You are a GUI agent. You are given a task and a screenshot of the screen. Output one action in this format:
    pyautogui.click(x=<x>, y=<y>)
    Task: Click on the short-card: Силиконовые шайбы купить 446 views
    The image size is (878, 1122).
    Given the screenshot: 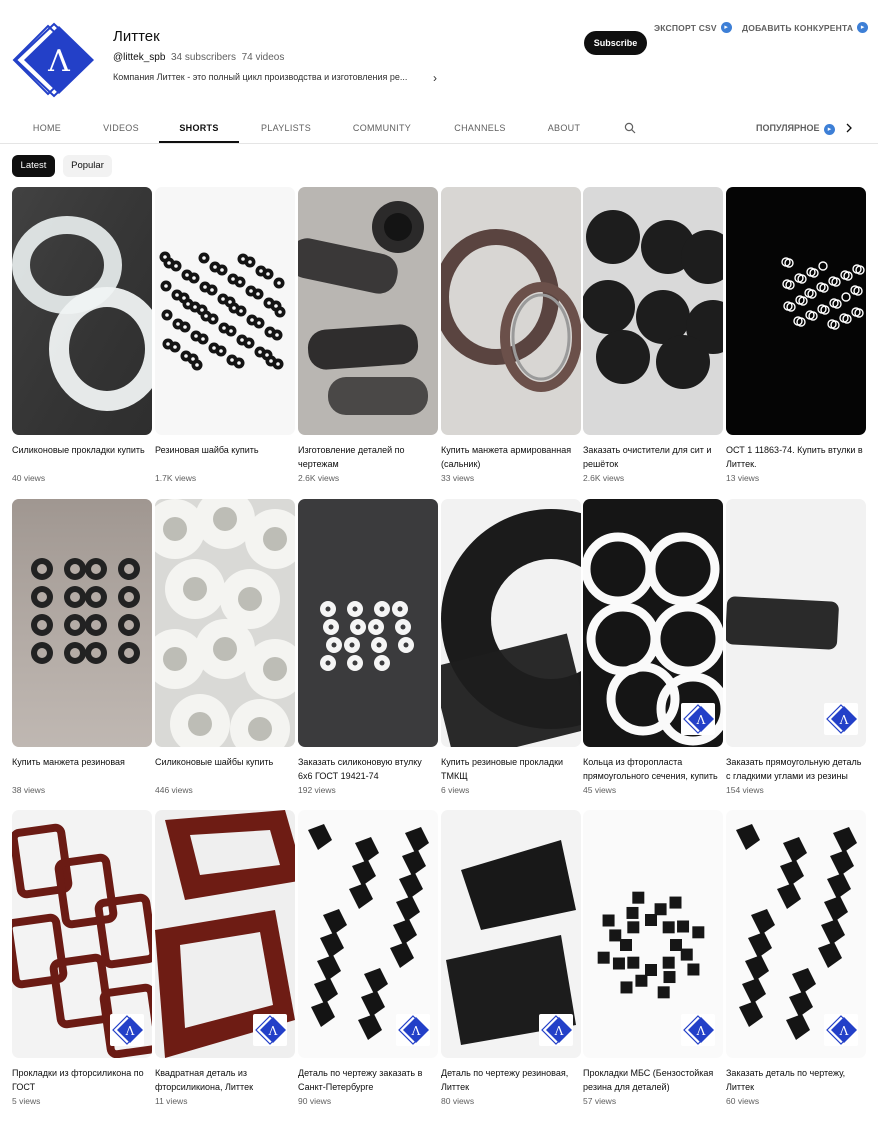 What is the action you would take?
    pyautogui.click(x=225, y=647)
    